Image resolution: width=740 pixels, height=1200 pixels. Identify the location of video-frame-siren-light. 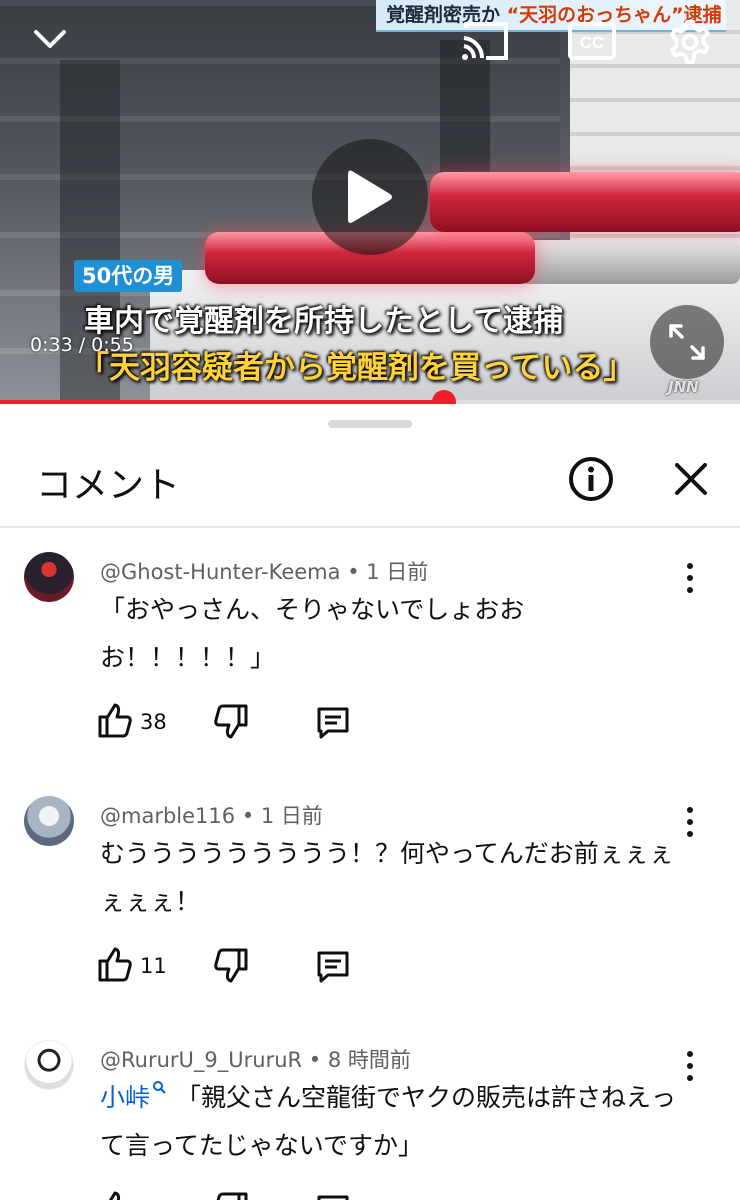
(585, 202).